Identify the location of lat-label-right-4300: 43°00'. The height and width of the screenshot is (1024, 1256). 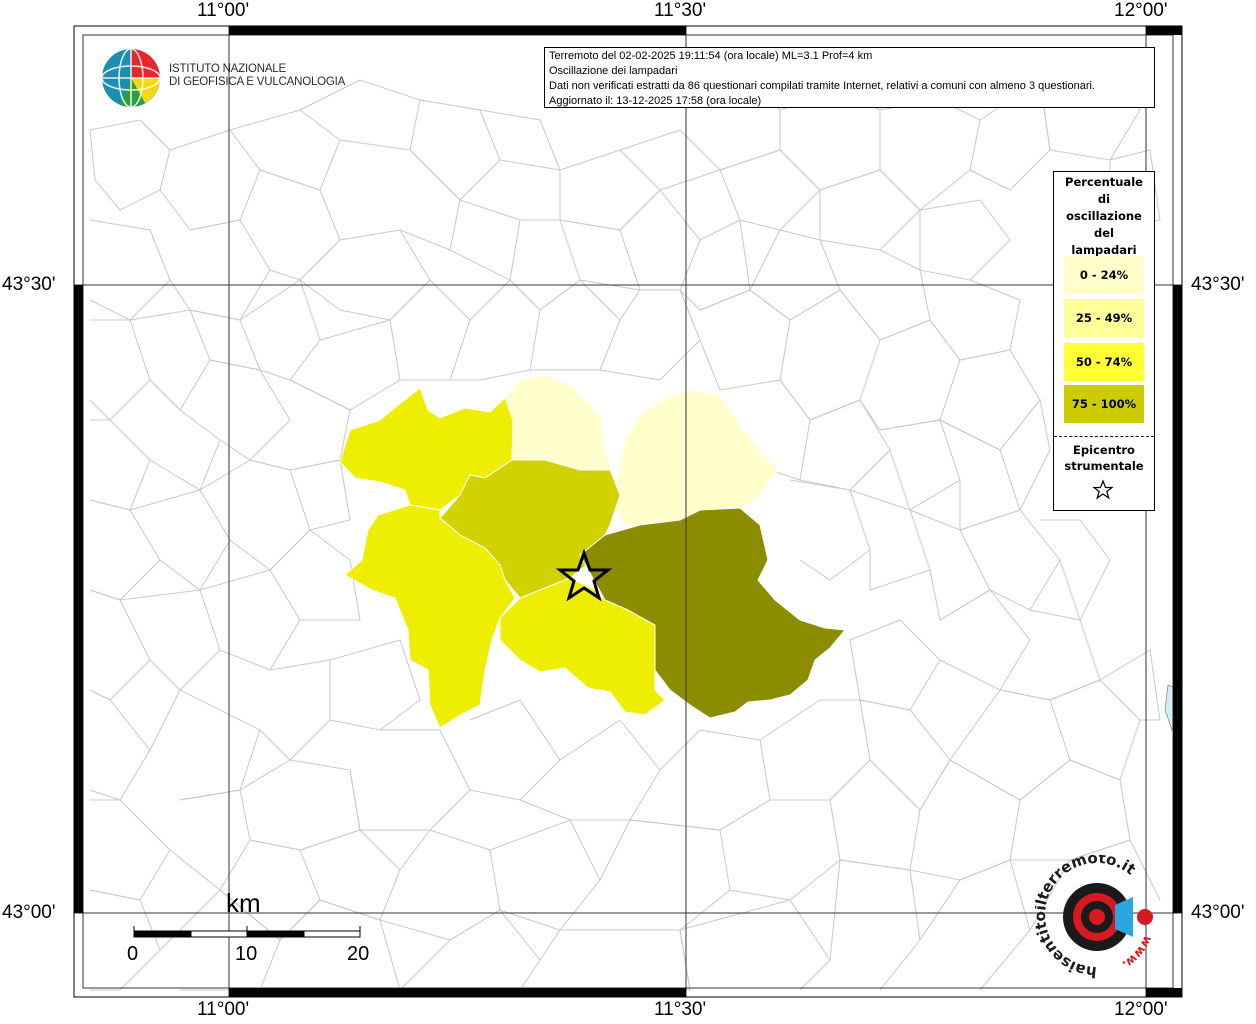
(1218, 912).